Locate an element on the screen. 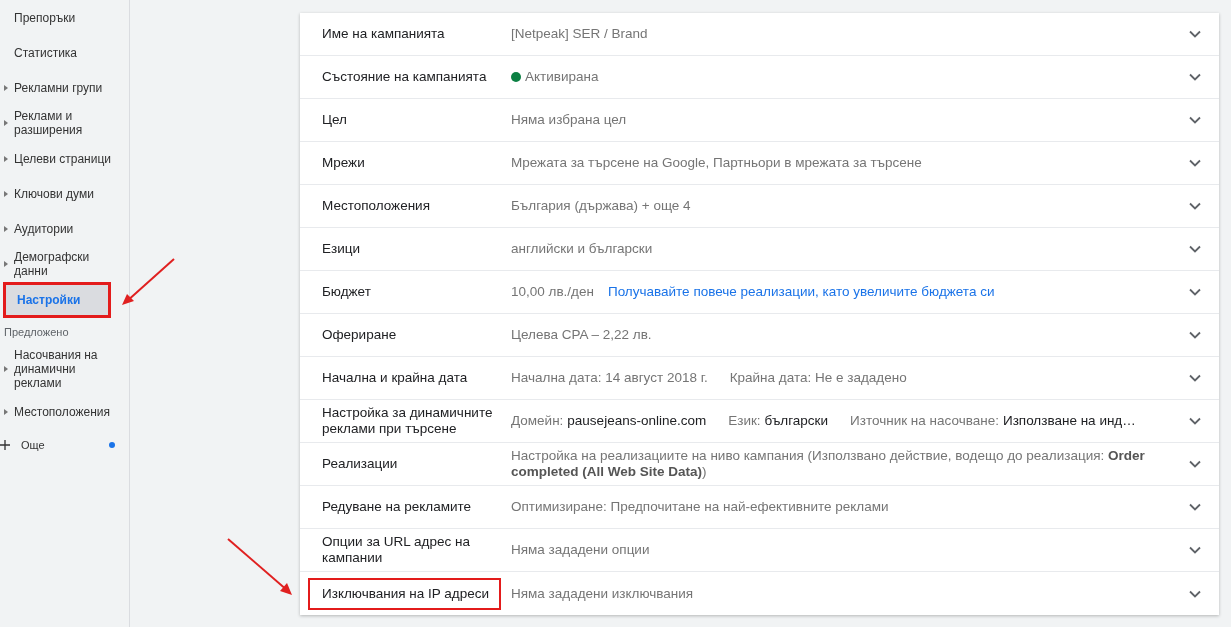  sidebar-item: Аудитории is located at coordinates (64, 228).